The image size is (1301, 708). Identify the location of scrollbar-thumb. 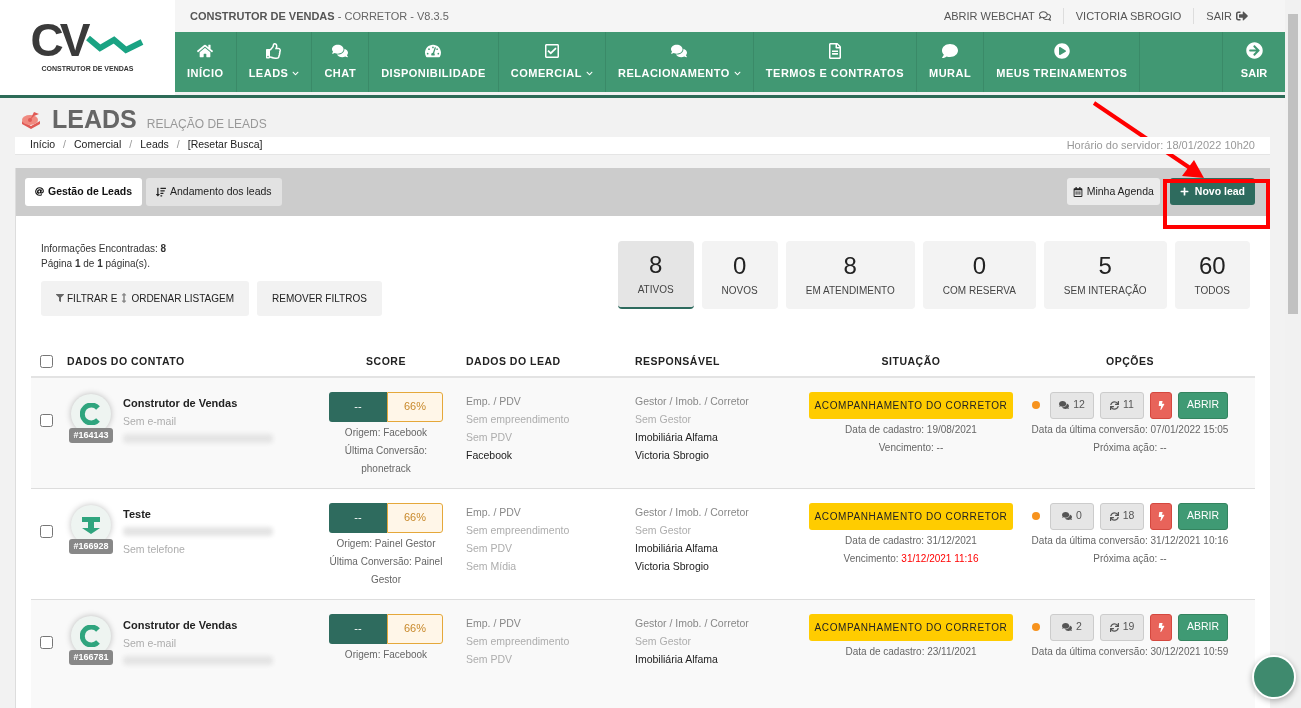
(1293, 164).